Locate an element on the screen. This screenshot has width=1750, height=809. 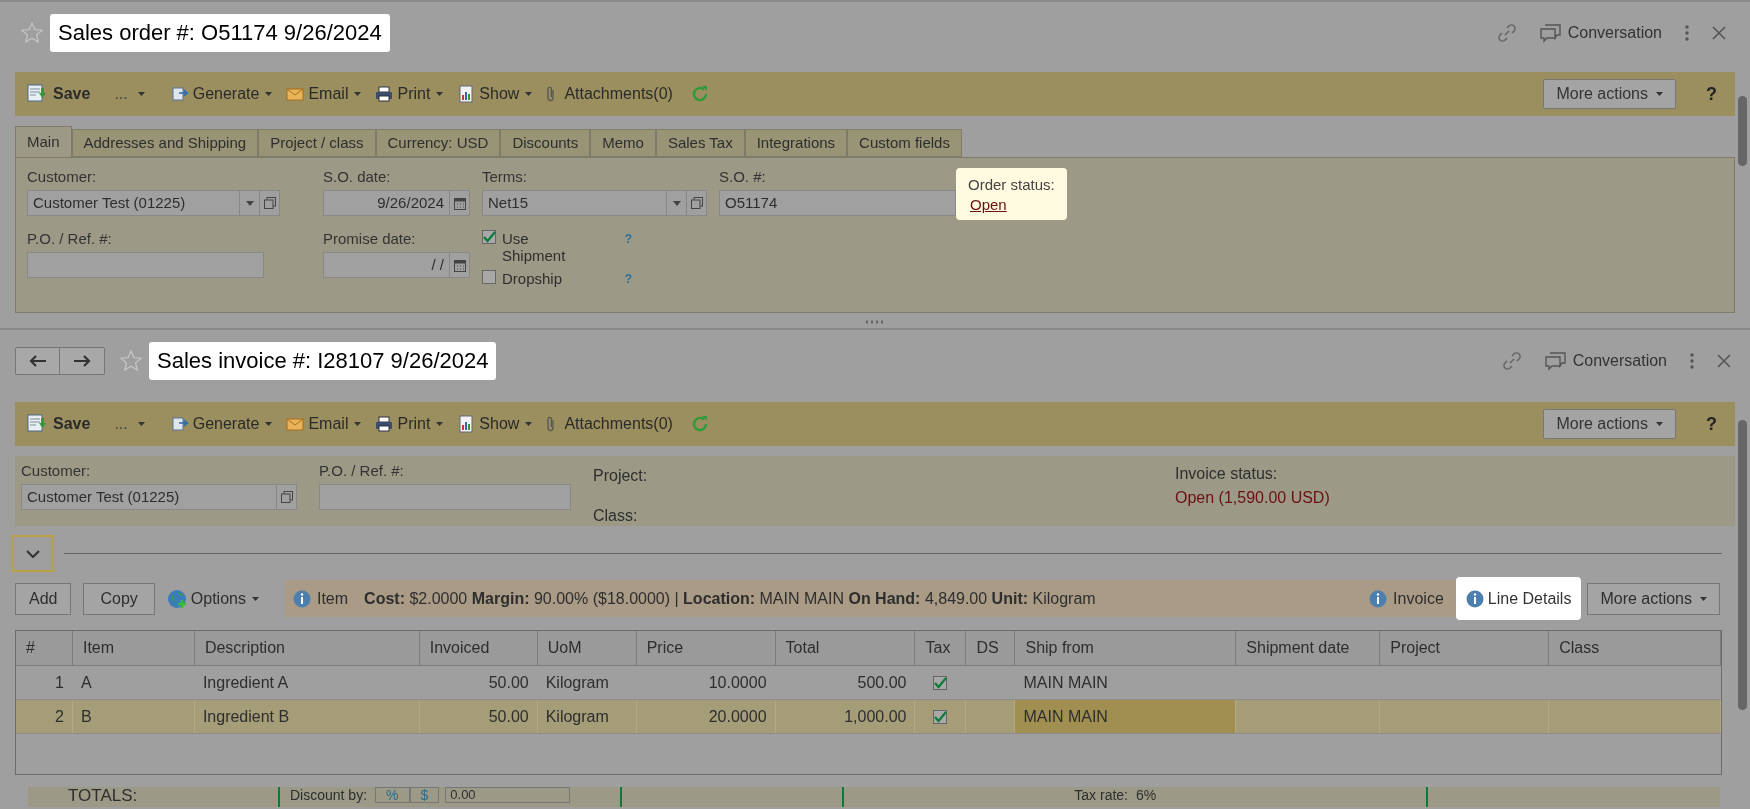
resize-grip-icon is located at coordinates (875, 321).